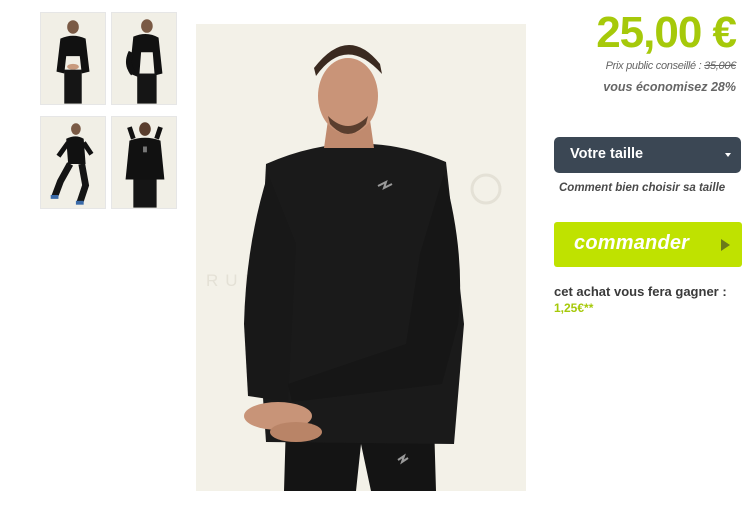  Describe the element at coordinates (642, 188) in the screenshot. I see `size-guide-link: Comment bien choisir sa taille` at that location.